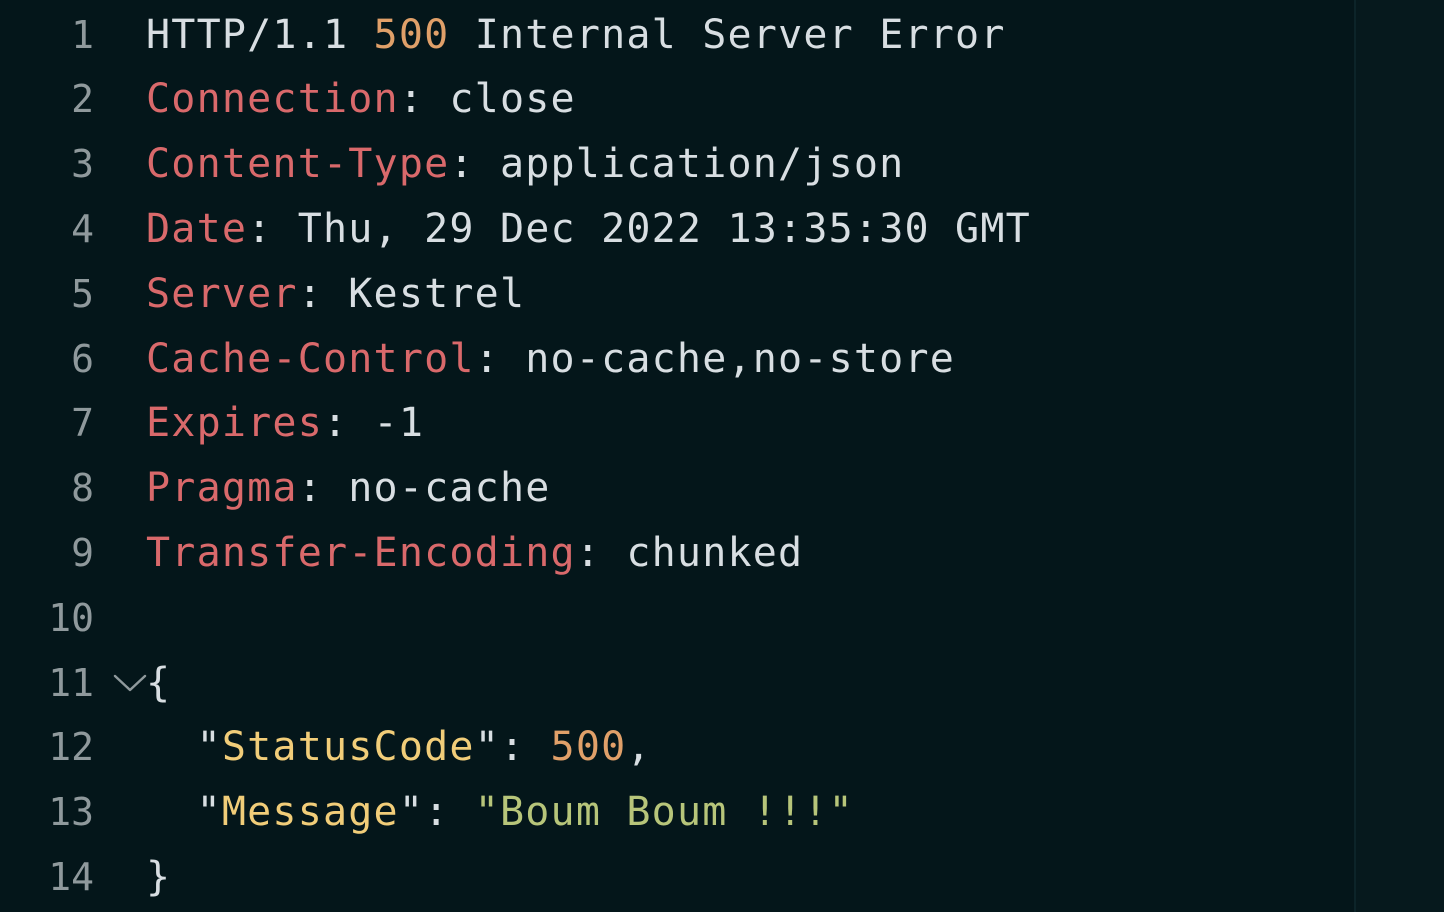 The width and height of the screenshot is (1444, 912). Describe the element at coordinates (82, 552) in the screenshot. I see `line-number: 9` at that location.